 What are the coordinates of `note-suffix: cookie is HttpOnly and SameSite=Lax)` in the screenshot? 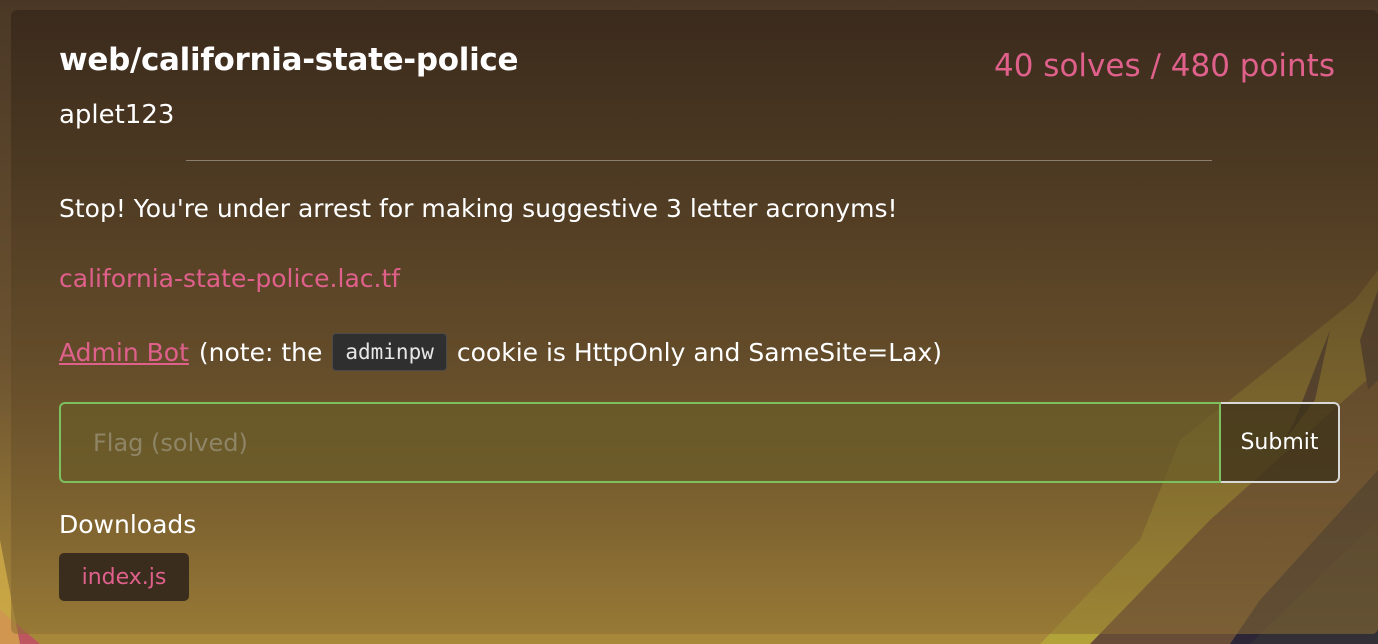 It's located at (699, 352).